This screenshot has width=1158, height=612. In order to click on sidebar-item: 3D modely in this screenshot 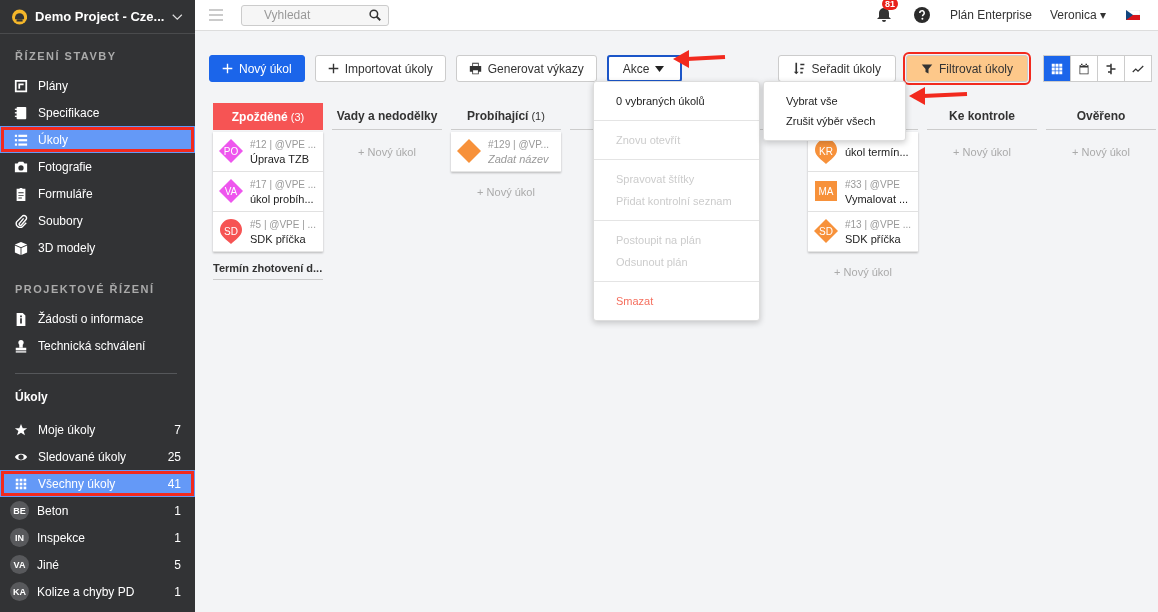, I will do `click(97, 247)`.